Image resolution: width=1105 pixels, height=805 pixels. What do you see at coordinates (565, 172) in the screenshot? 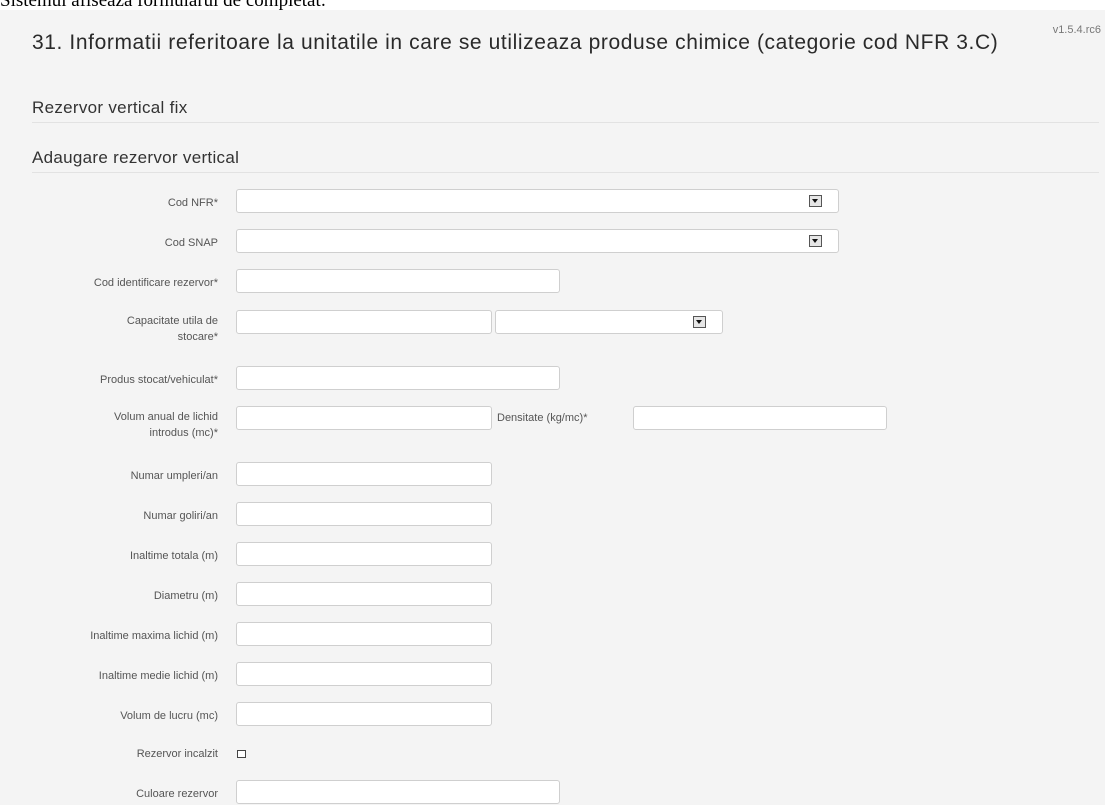
I see `subsection-divider` at bounding box center [565, 172].